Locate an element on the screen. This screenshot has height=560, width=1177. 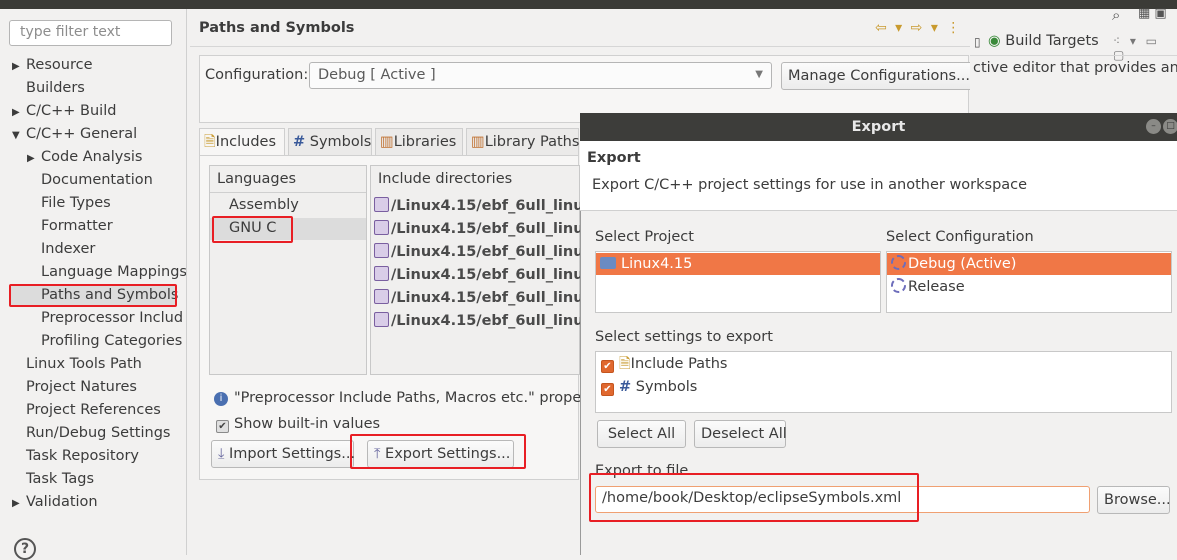
languages-header: Languages is located at coordinates (257, 179).